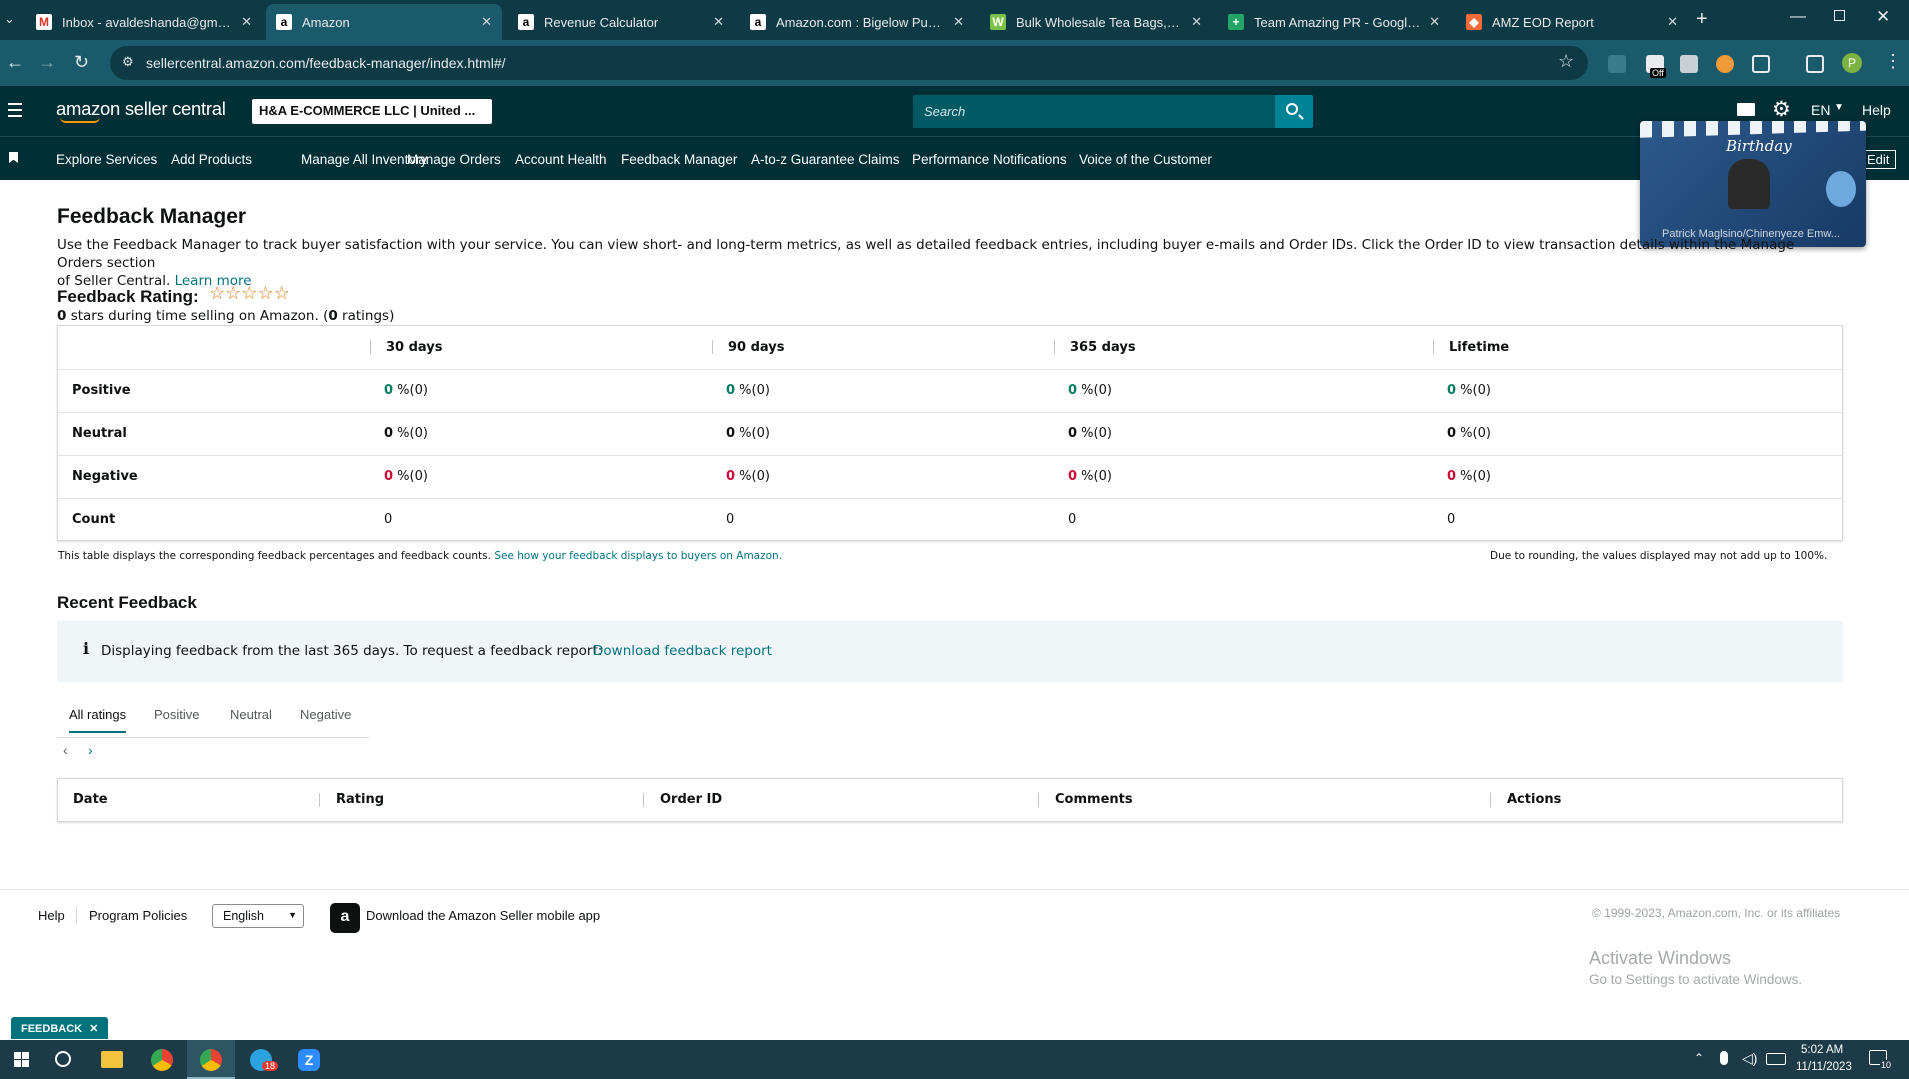 The height and width of the screenshot is (1079, 1909). What do you see at coordinates (1761, 64) in the screenshot?
I see `extensions-menu-icon` at bounding box center [1761, 64].